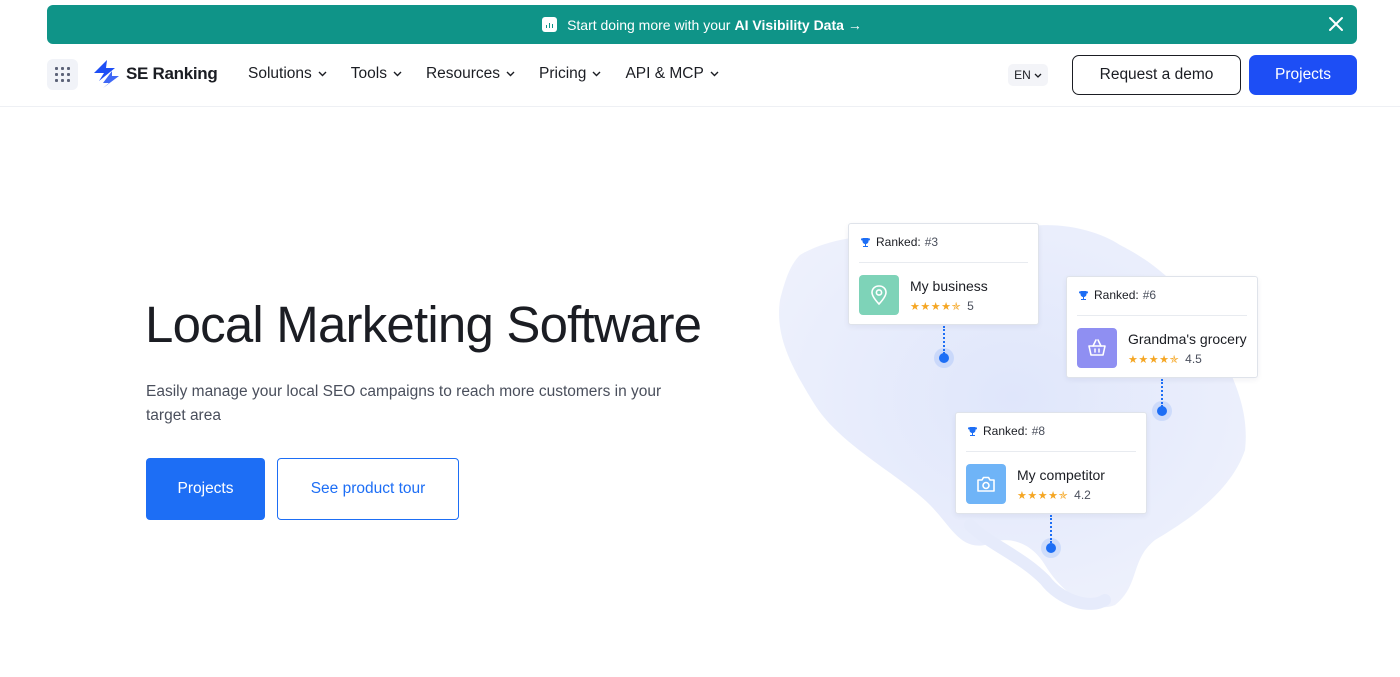  Describe the element at coordinates (949, 286) in the screenshot. I see `business-name: My business` at that location.